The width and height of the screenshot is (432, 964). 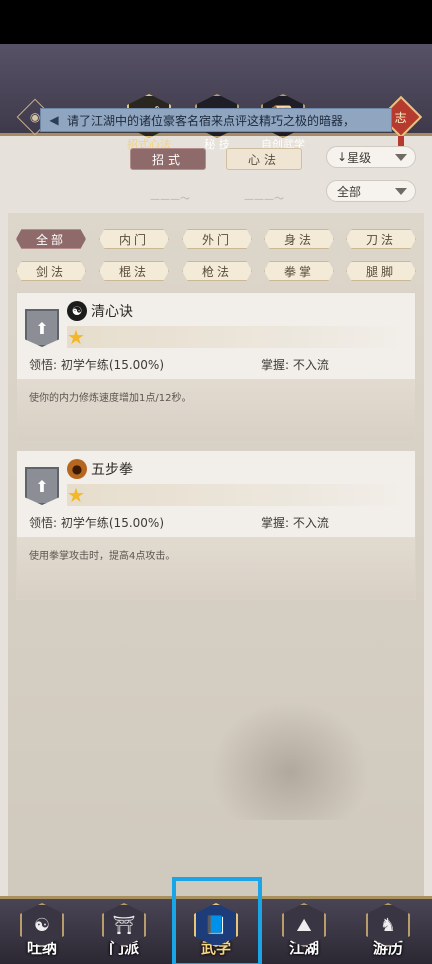 I want to click on sort-dropdown: ↓ 星级, so click(x=371, y=157).